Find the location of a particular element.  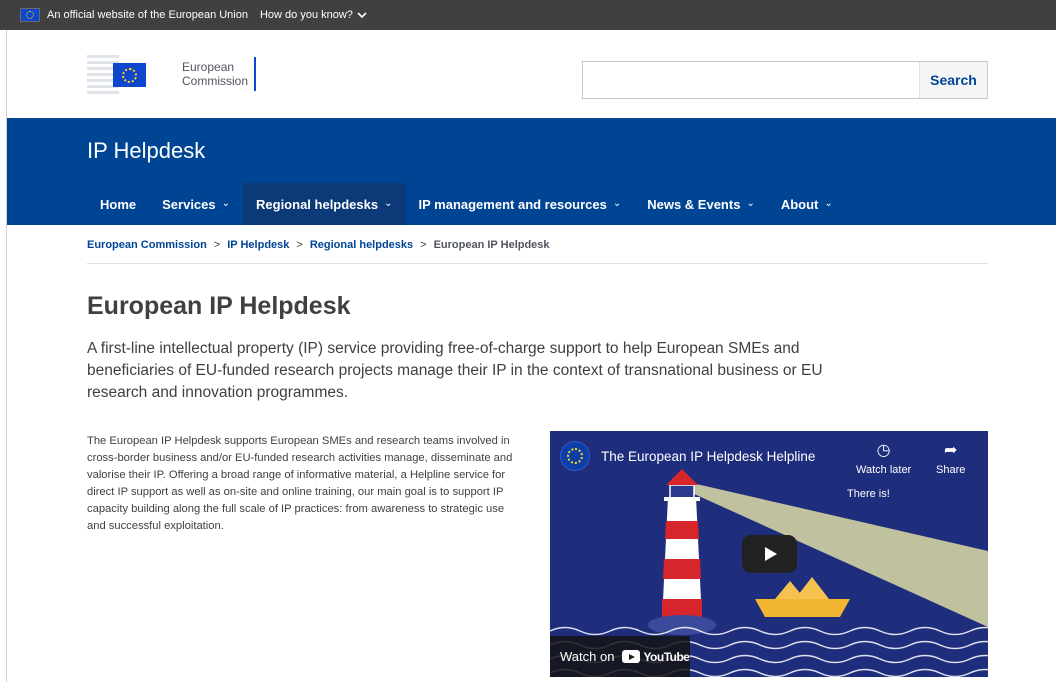

logo-line2: Commission is located at coordinates (215, 81).